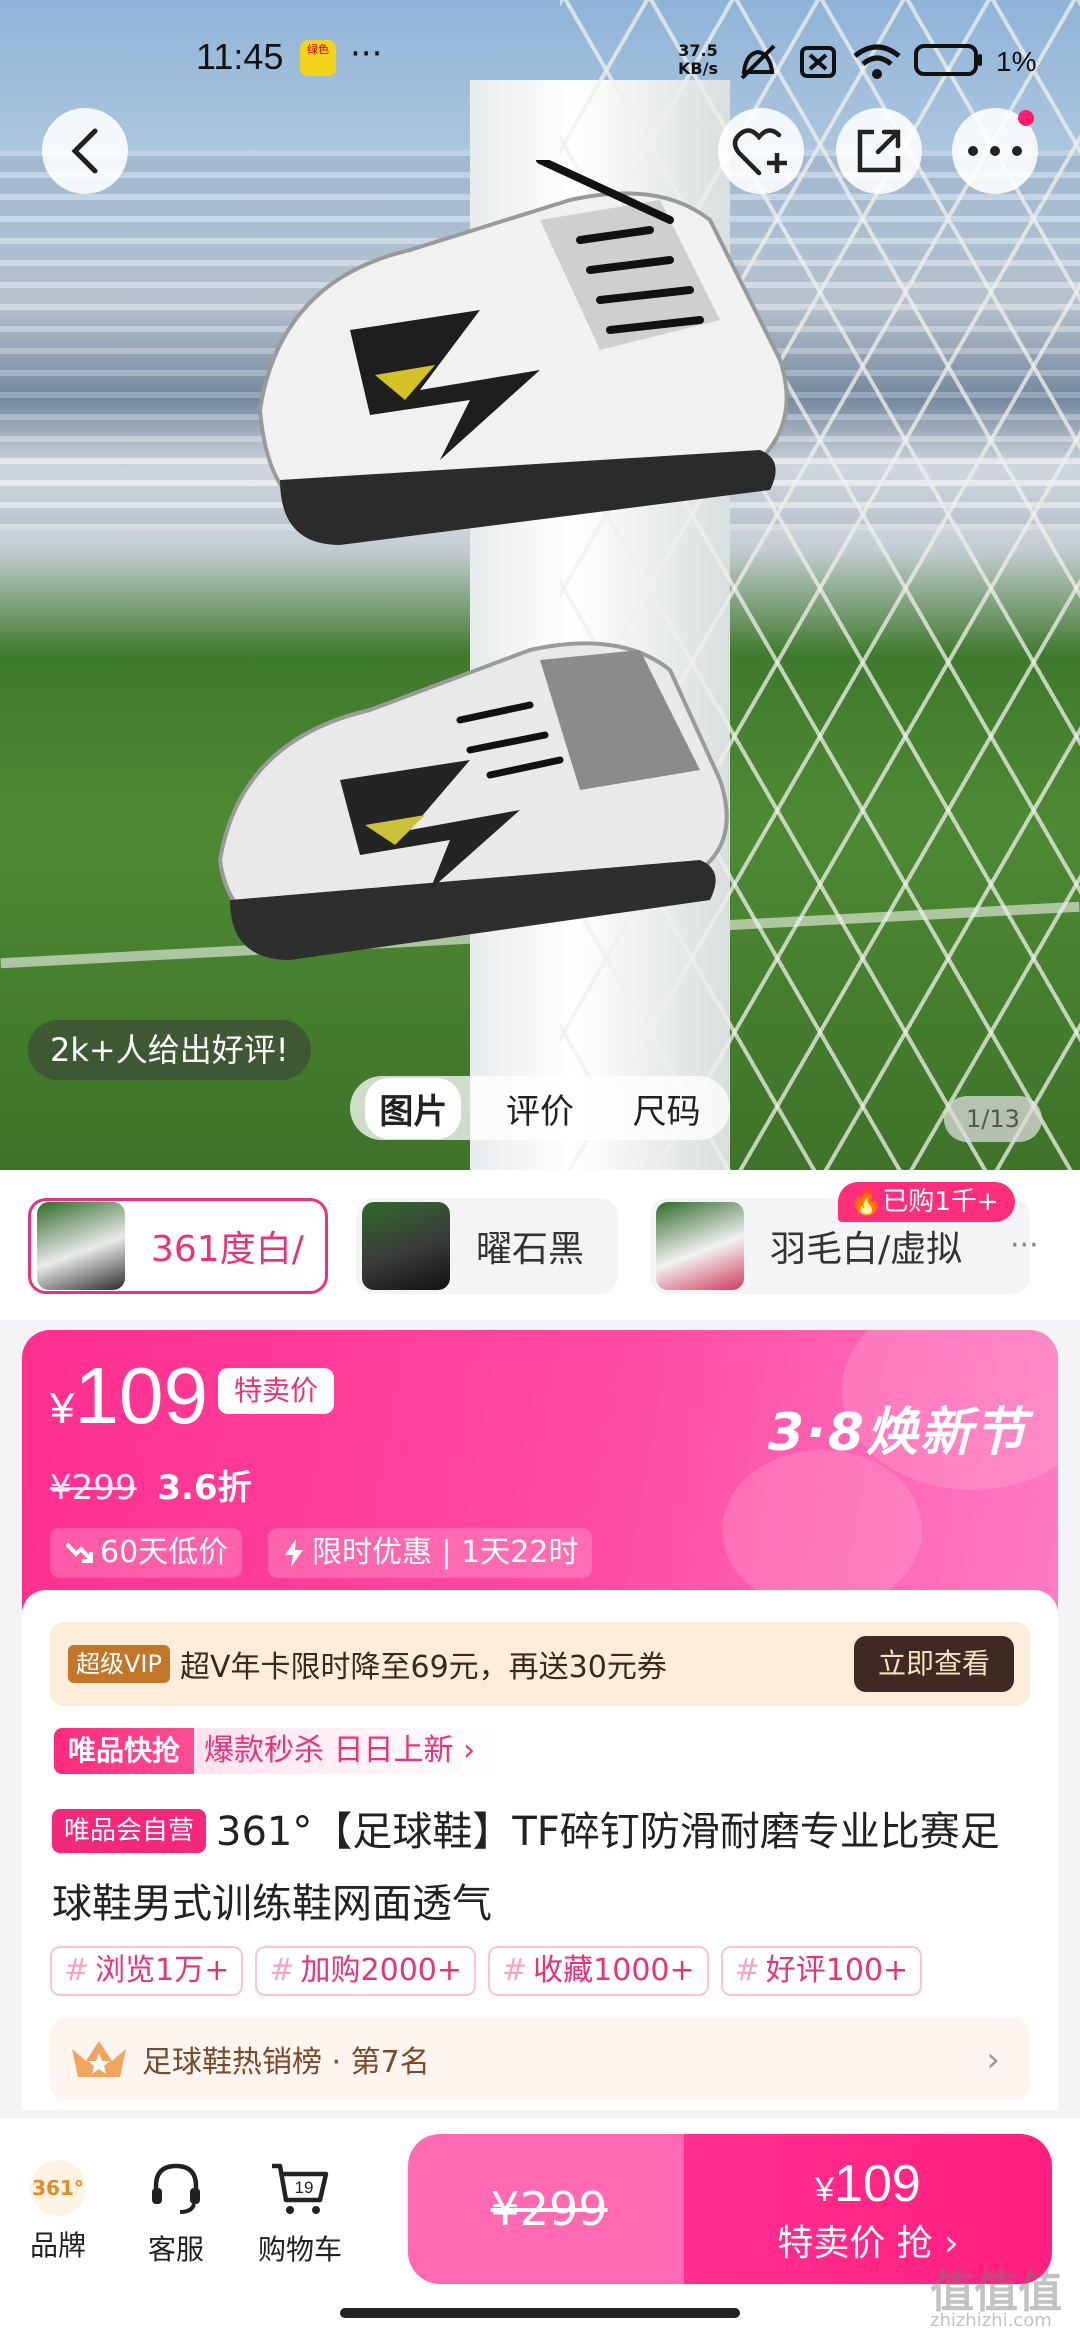  I want to click on ranking-text: 足球鞋热销榜 · 第7名, so click(286, 2062).